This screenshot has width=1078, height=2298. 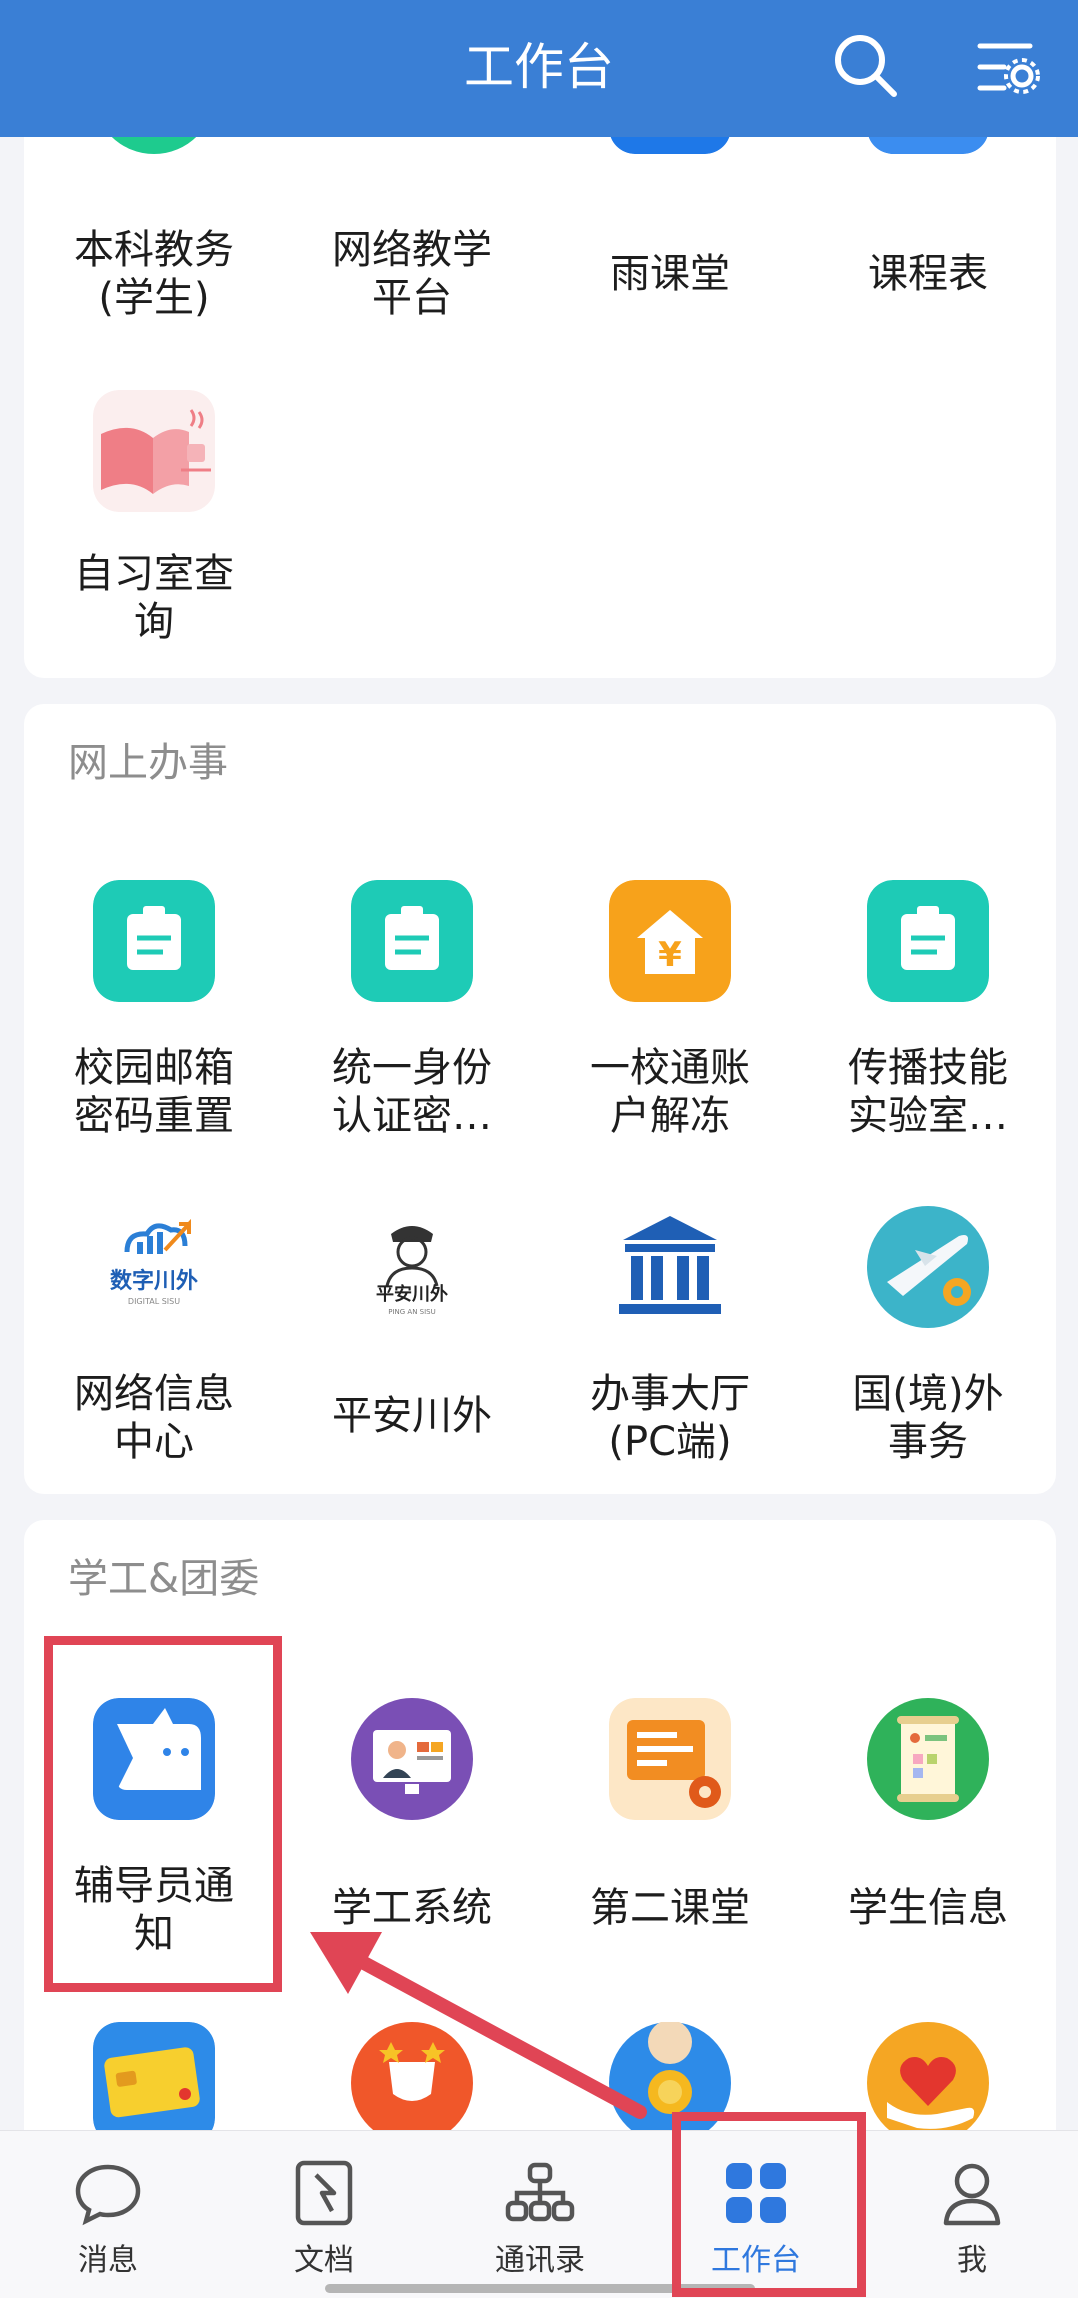 I want to click on top-bar: 工作台, so click(x=539, y=68).